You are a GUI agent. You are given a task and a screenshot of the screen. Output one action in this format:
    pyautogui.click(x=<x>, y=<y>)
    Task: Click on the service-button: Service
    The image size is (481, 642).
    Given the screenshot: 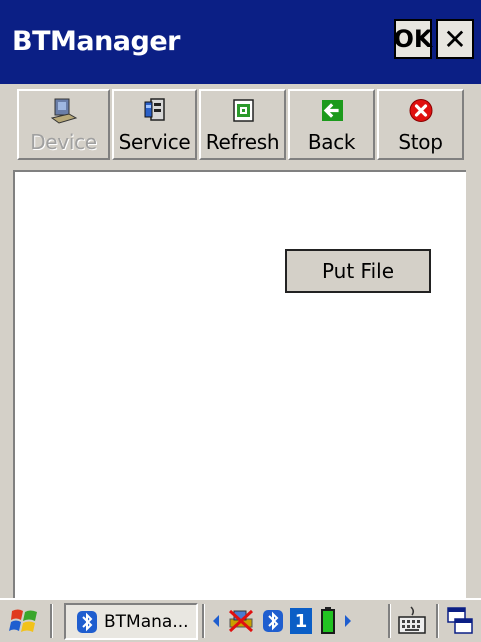 What is the action you would take?
    pyautogui.click(x=154, y=124)
    